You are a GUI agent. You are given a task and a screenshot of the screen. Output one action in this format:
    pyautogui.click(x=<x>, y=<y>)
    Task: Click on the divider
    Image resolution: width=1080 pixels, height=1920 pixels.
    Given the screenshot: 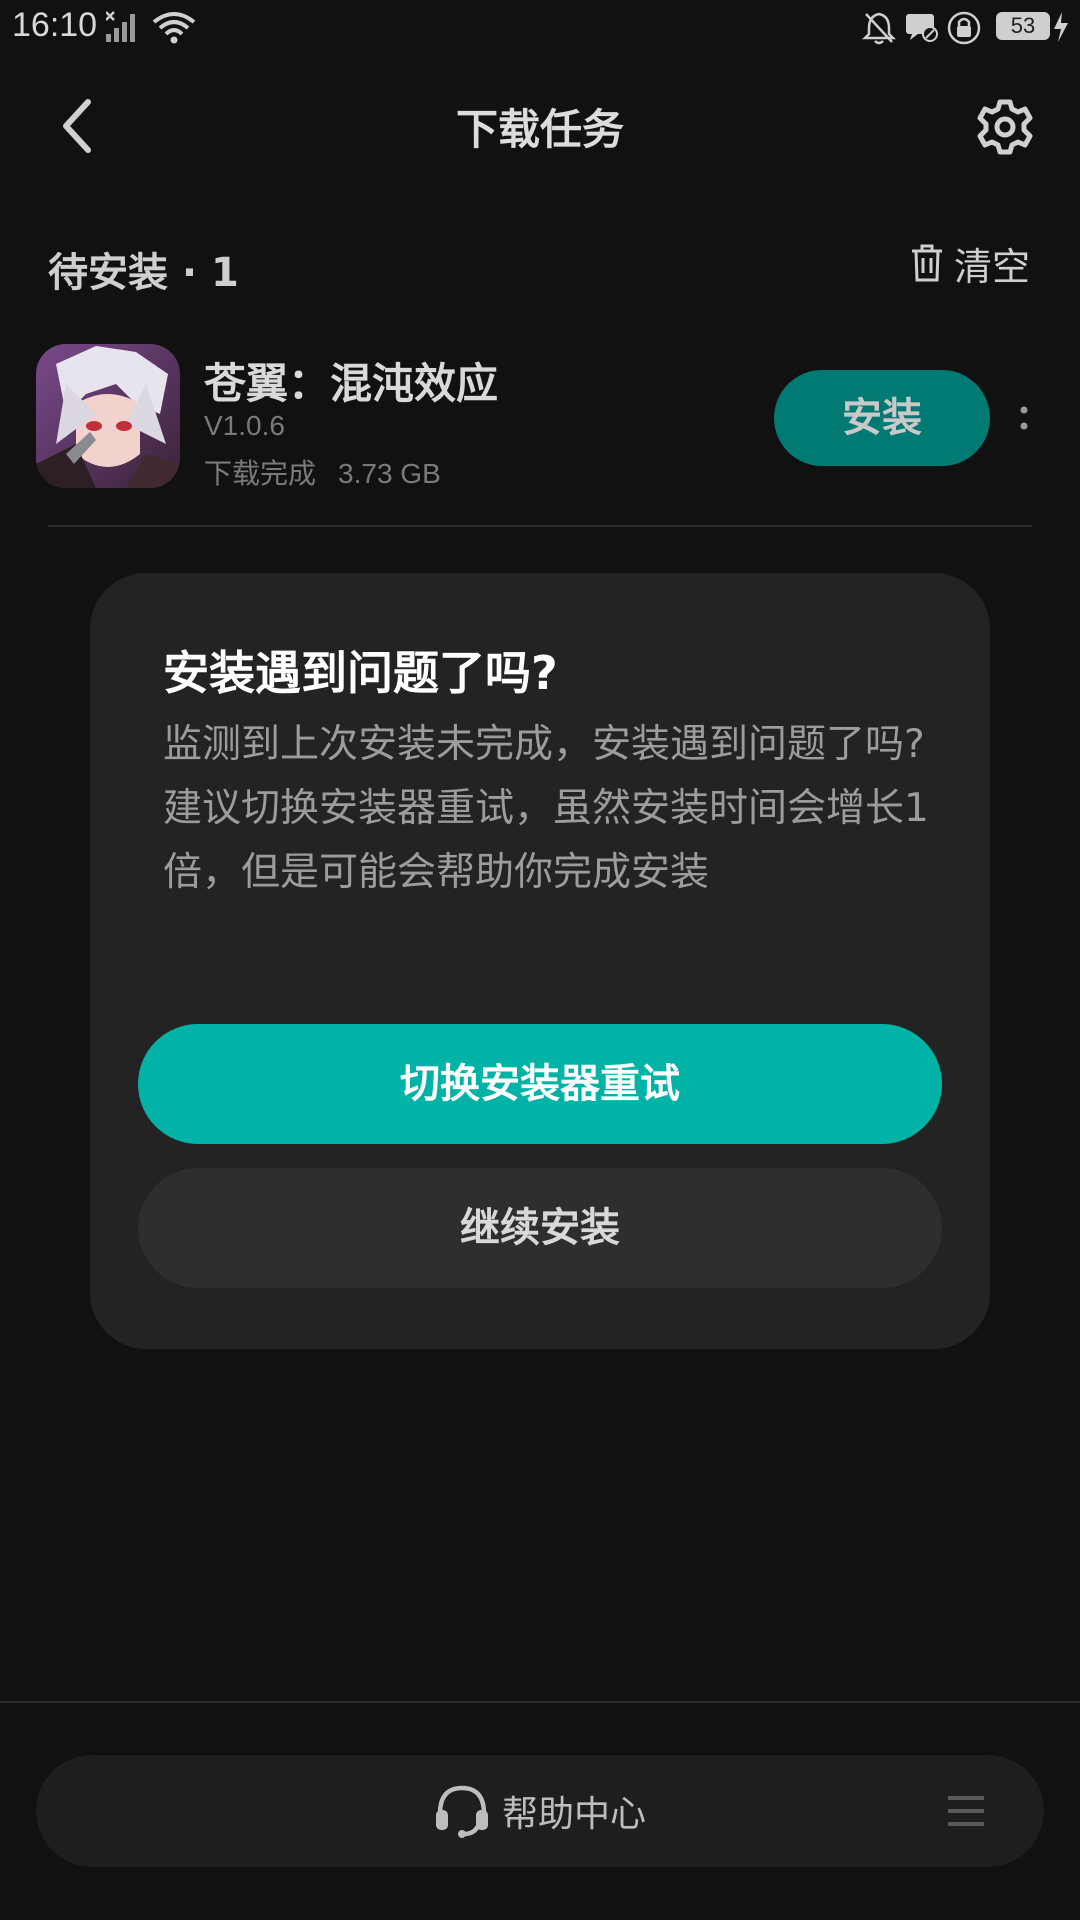 What is the action you would take?
    pyautogui.click(x=540, y=526)
    